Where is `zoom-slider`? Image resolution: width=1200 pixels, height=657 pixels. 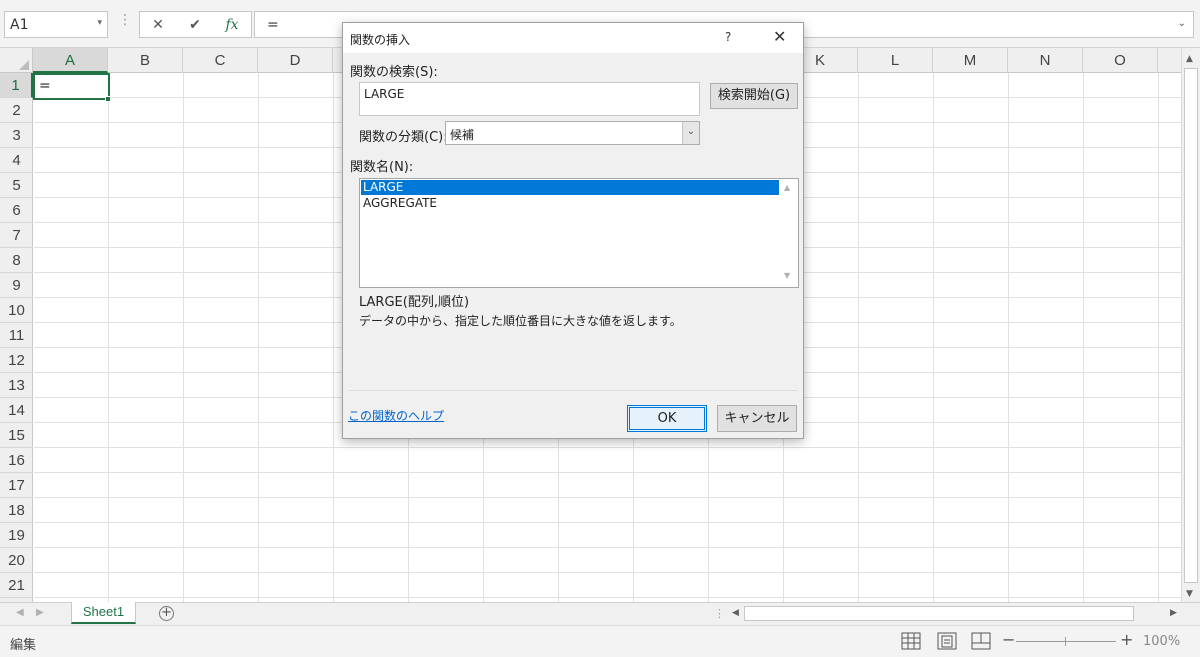 zoom-slider is located at coordinates (1066, 641).